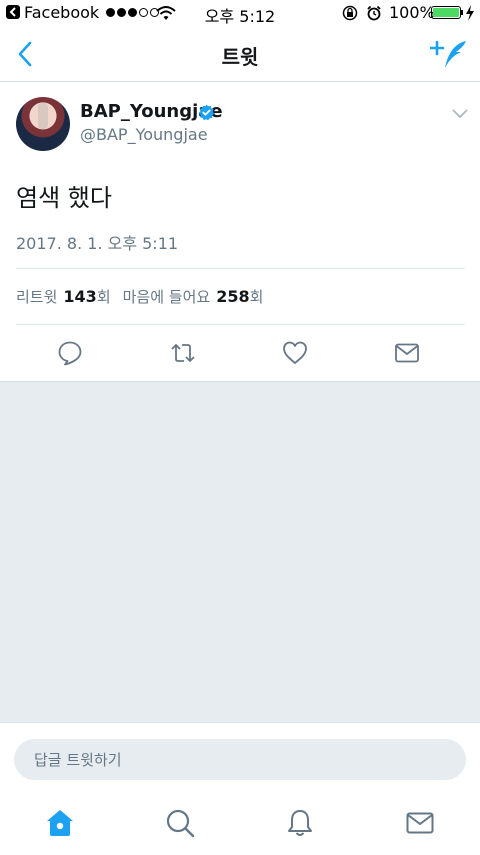  What do you see at coordinates (167, 296) in the screenshot?
I see `like-stat-label: 마음에 들어요` at bounding box center [167, 296].